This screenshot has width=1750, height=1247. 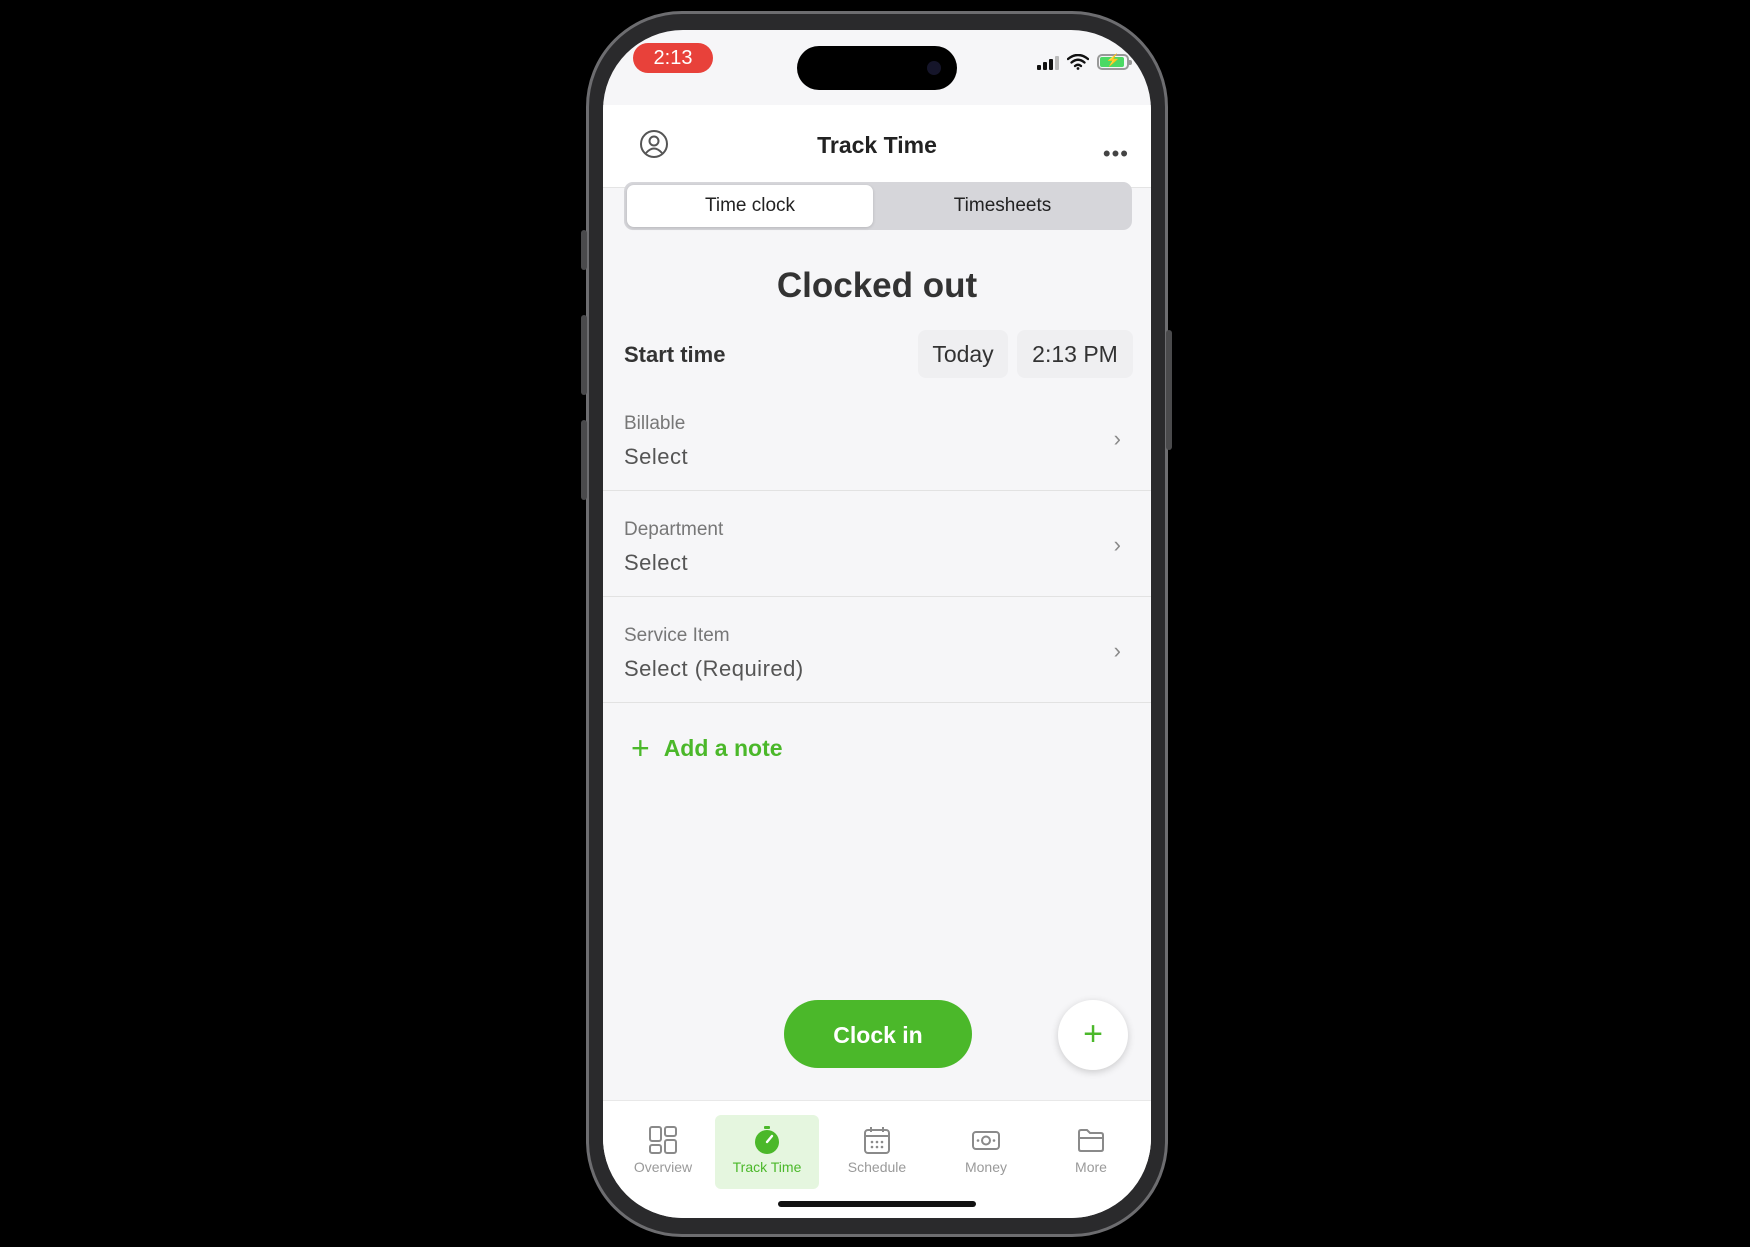 I want to click on power-button, so click(x=1169, y=390).